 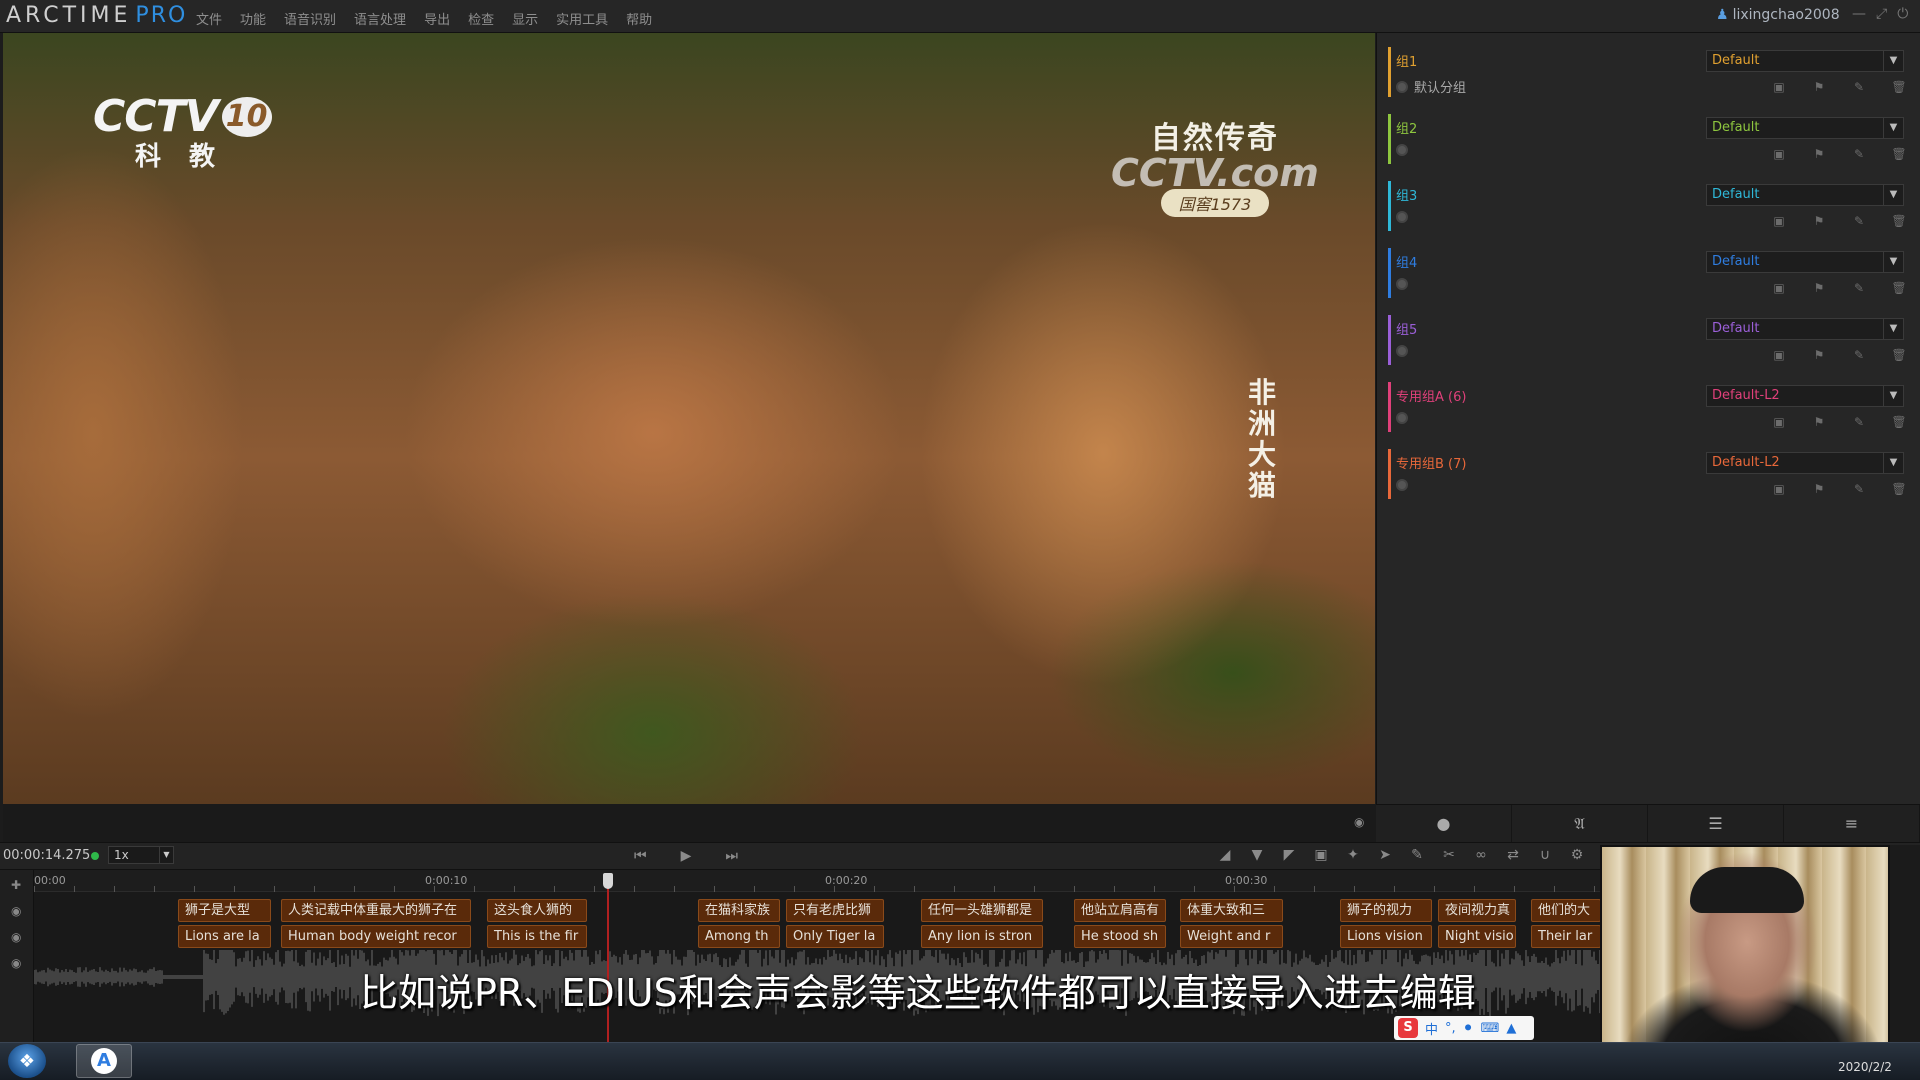 I want to click on track-1-eye-icon: ◉, so click(x=16, y=911).